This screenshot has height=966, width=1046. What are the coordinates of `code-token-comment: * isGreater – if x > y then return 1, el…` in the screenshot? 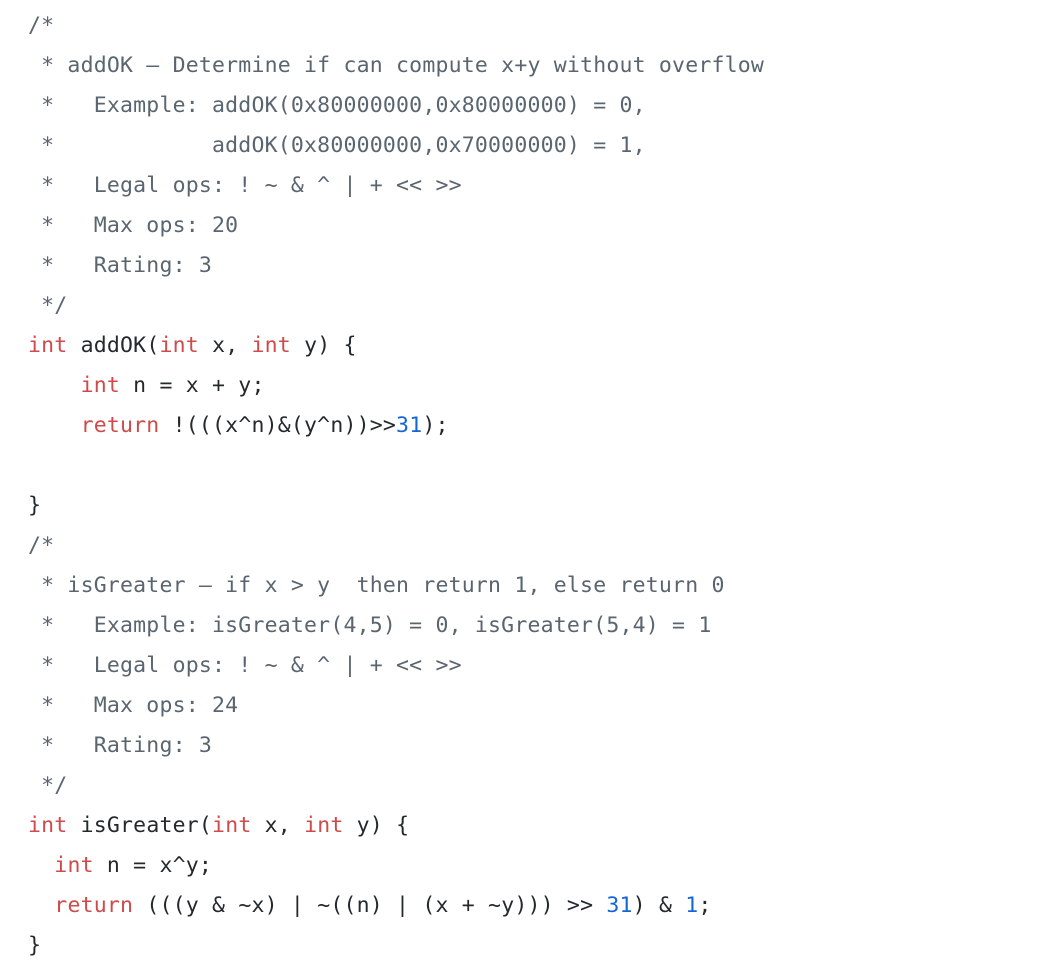 It's located at (376, 585).